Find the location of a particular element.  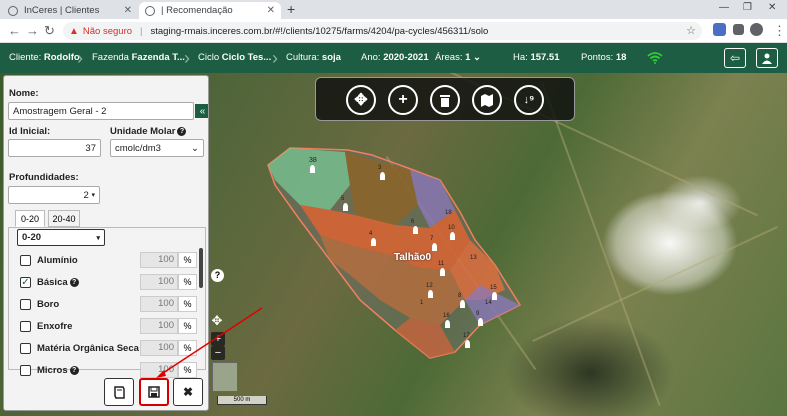

depths-label: Profundidades: is located at coordinates (44, 177).